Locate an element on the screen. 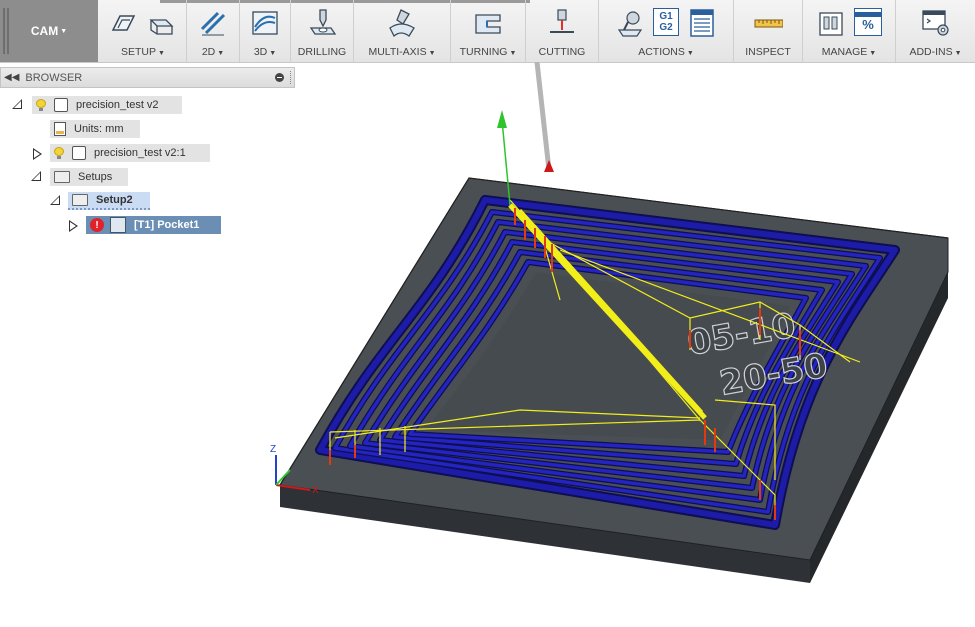 This screenshot has height=627, width=975. browser-item-label: [T1] Pocket1 is located at coordinates (167, 225).